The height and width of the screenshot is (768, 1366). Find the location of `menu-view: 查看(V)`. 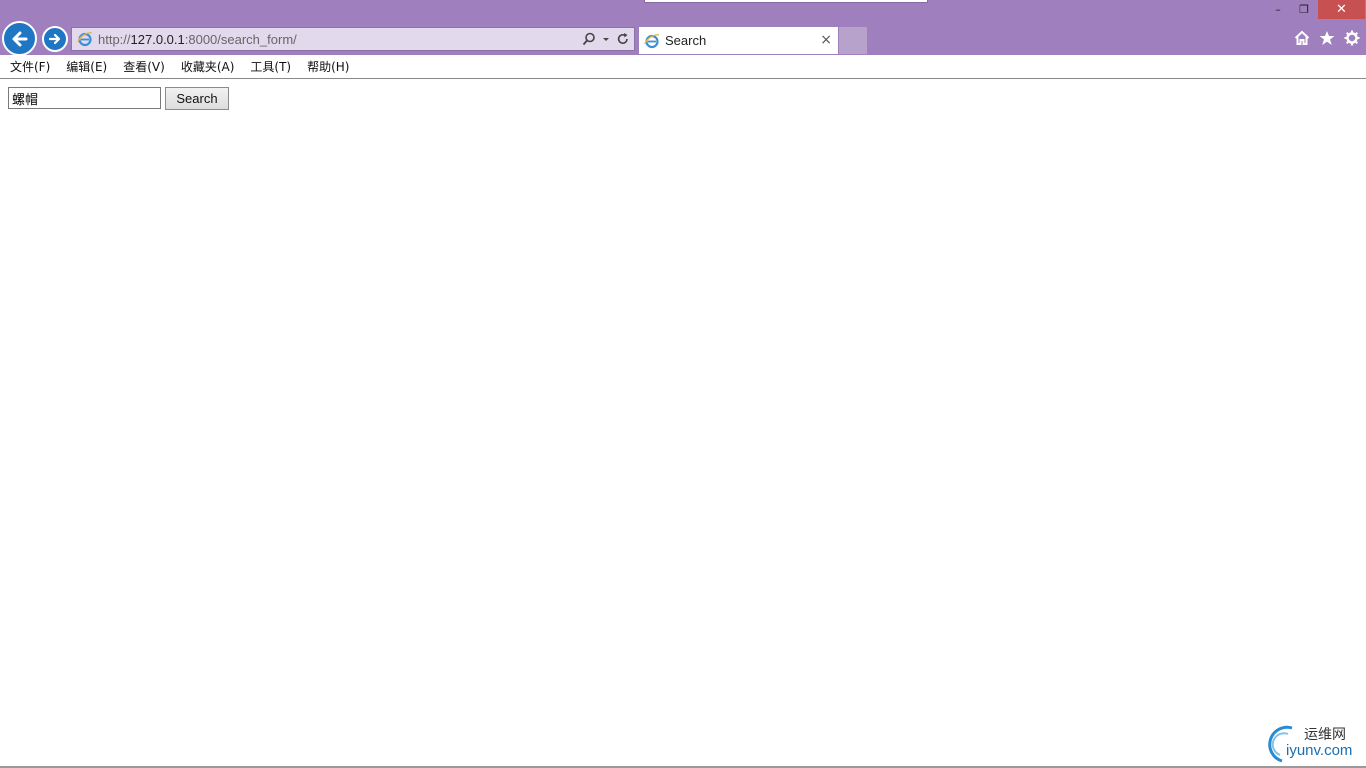

menu-view: 查看(V) is located at coordinates (144, 66).